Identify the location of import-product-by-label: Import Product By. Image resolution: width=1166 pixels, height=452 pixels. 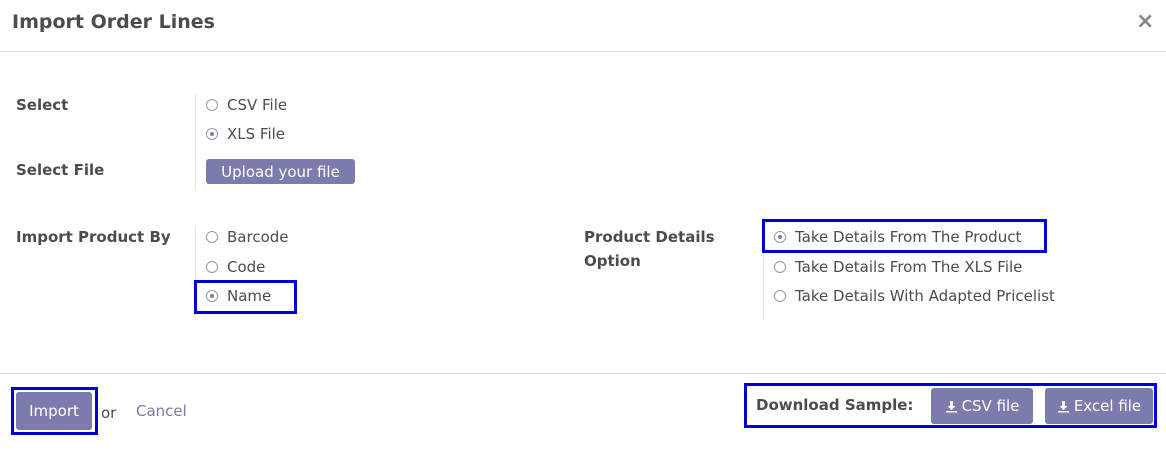
(93, 237).